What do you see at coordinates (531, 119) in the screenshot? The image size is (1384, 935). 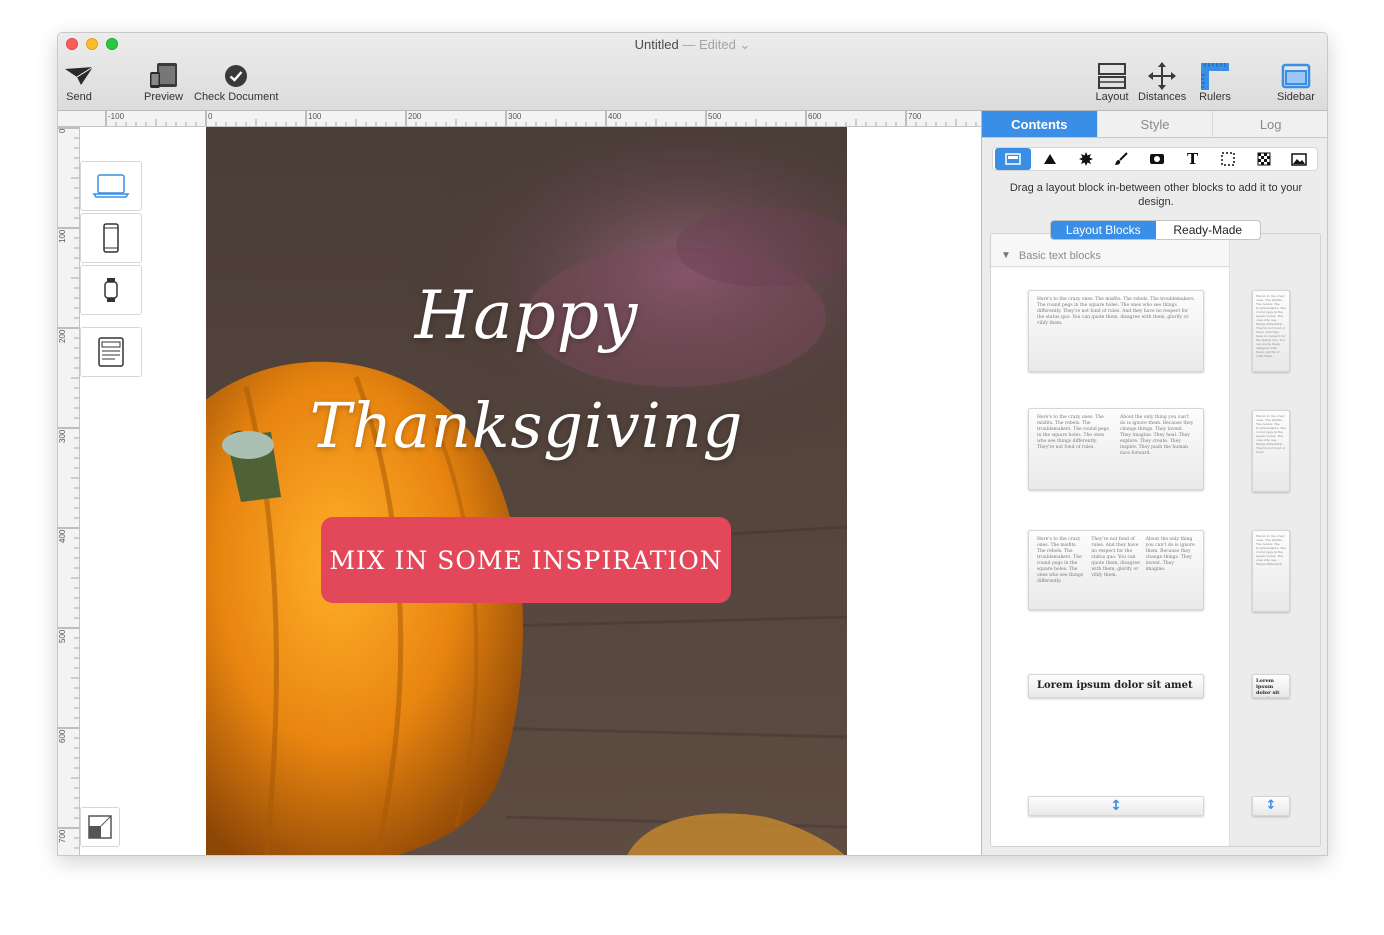 I see `horizontal-ruler: -100 0 100 200 300 400 500 600 700` at bounding box center [531, 119].